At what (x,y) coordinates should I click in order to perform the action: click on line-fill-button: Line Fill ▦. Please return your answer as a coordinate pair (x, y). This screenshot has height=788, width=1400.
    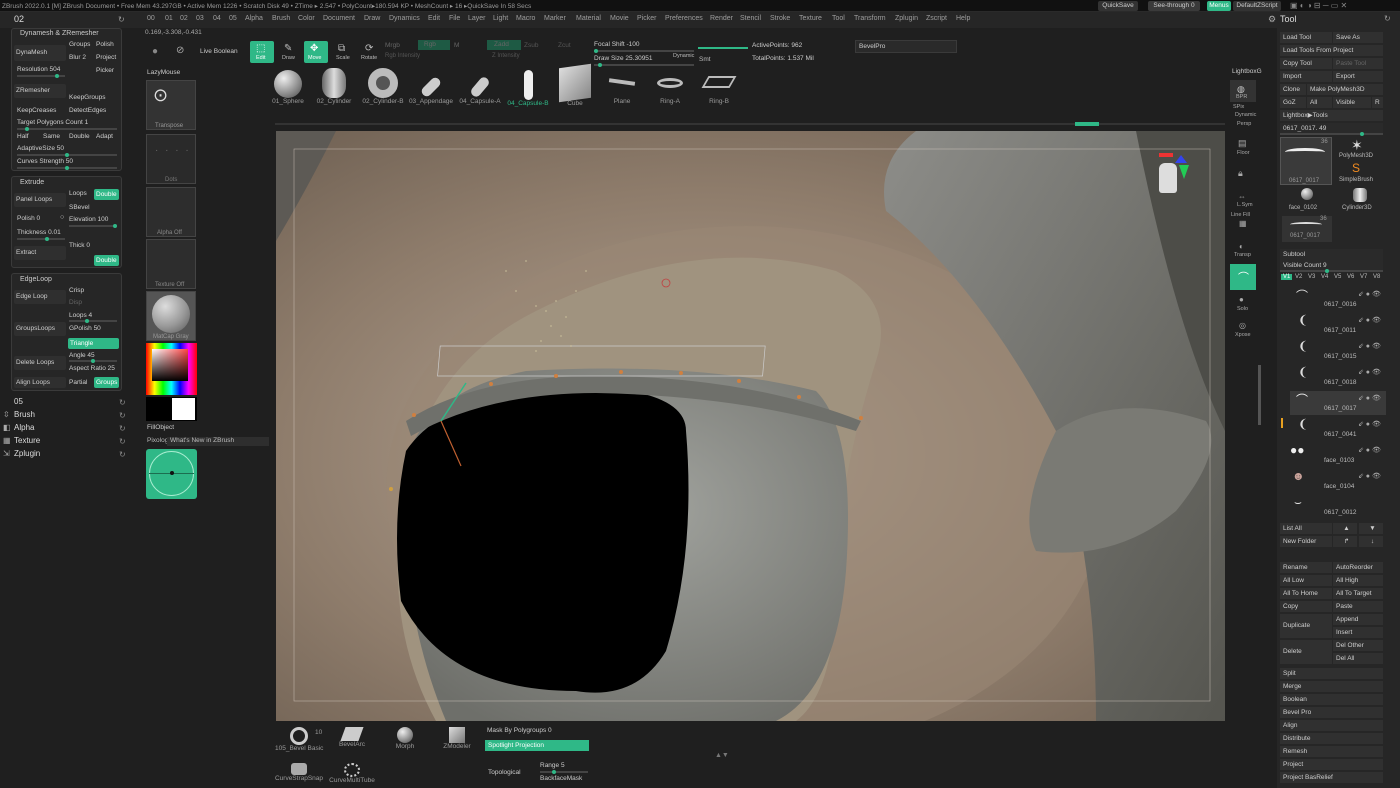
    Looking at the image, I should click on (1243, 222).